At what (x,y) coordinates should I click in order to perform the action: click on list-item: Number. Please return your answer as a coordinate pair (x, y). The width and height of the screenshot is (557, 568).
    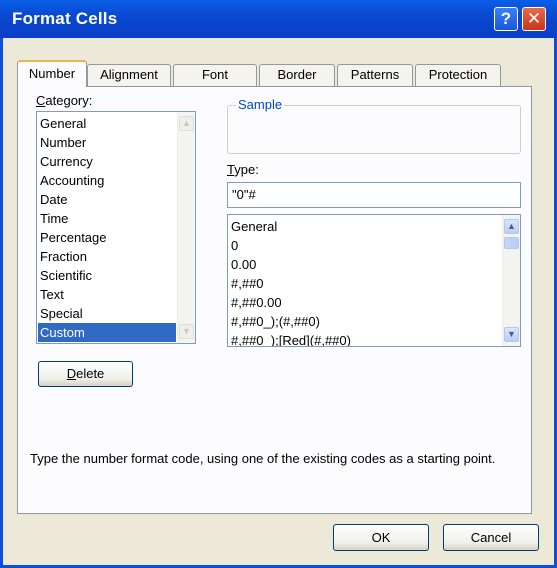
    Looking at the image, I should click on (63, 142).